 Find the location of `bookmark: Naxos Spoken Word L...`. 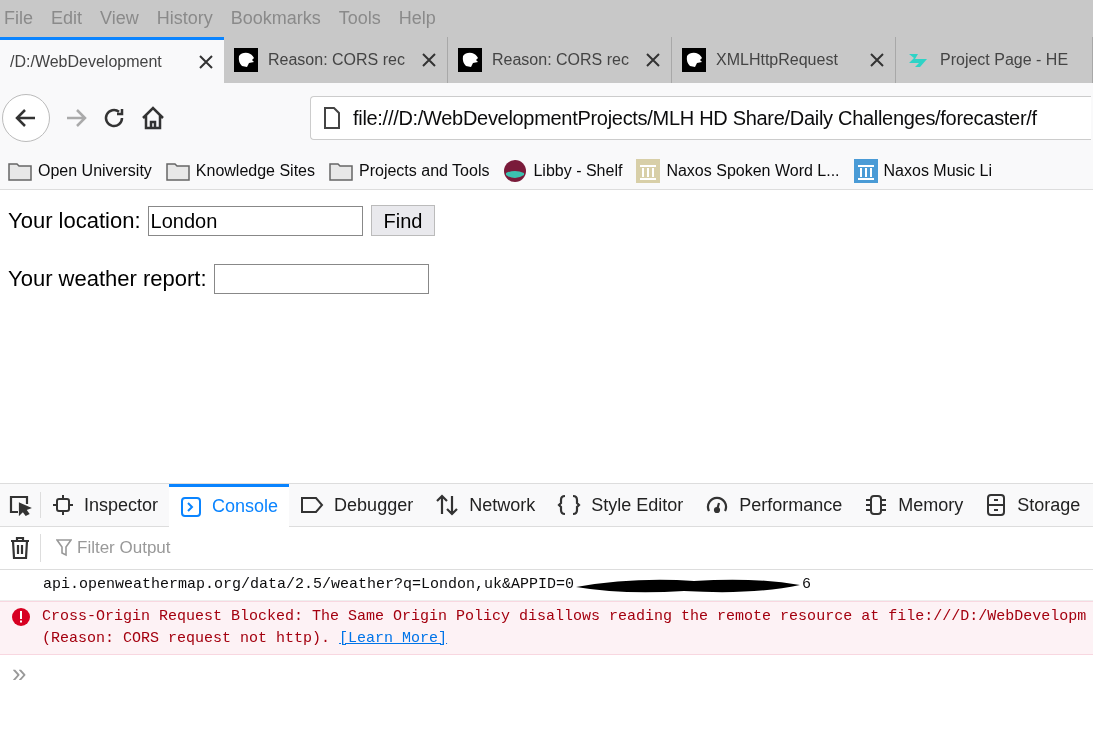

bookmark: Naxos Spoken Word L... is located at coordinates (738, 170).